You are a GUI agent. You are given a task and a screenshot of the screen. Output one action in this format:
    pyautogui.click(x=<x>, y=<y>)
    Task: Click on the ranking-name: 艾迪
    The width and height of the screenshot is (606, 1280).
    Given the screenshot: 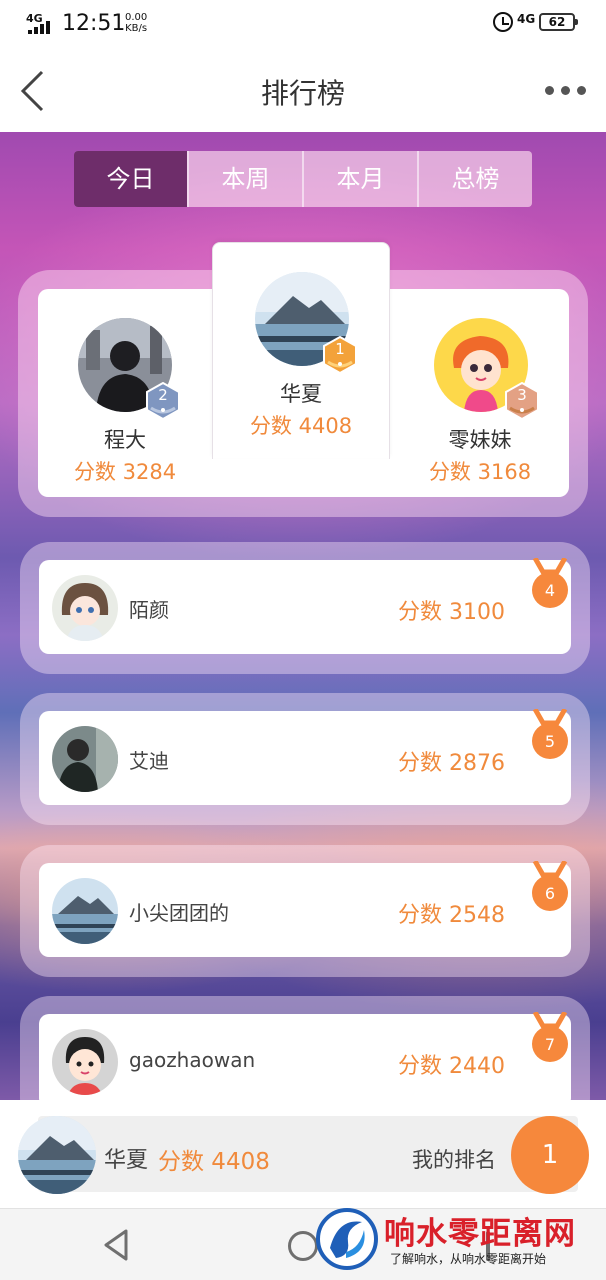 What is the action you would take?
    pyautogui.click(x=149, y=761)
    